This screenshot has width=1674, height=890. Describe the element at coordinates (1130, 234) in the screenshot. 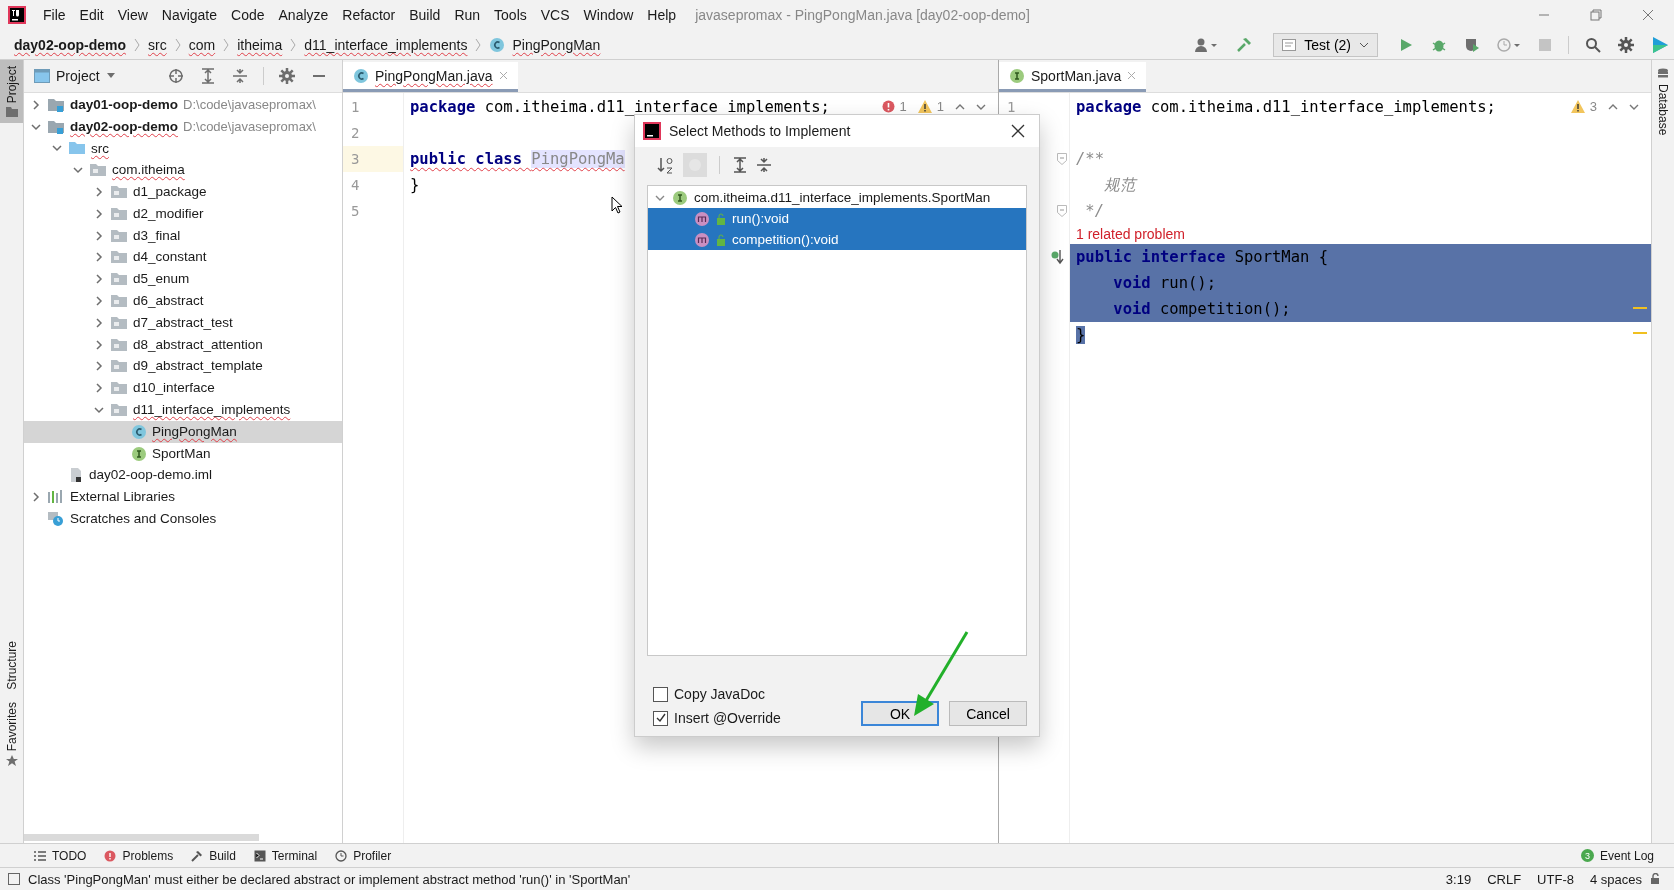

I see `related-problem-link: 1 related problem` at that location.